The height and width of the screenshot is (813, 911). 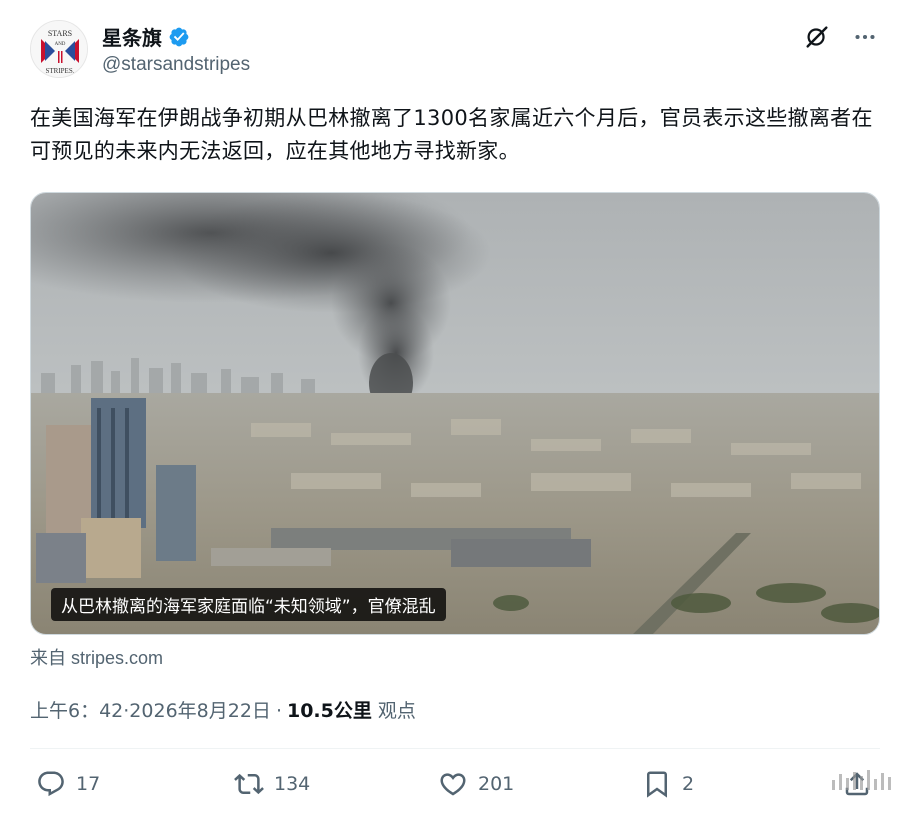 I want to click on stars-and-stripes-logo: STARS AND STRIPES., so click(x=59, y=49).